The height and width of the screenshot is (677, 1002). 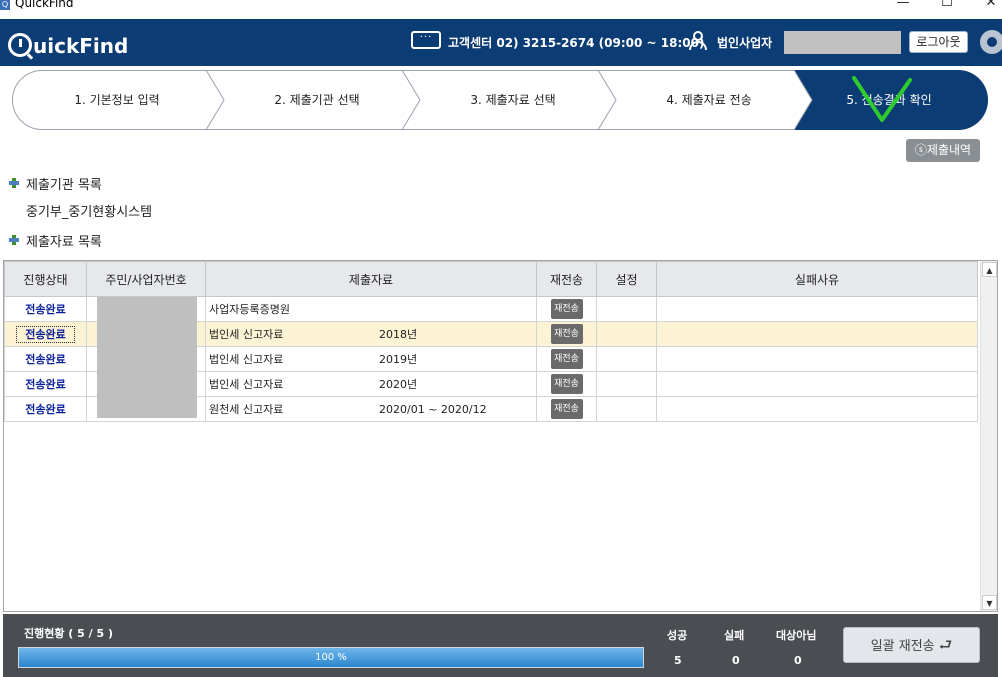 What do you see at coordinates (501, 9) in the screenshot?
I see `window-titlebar: Q QuickFind — ☐ ✕` at bounding box center [501, 9].